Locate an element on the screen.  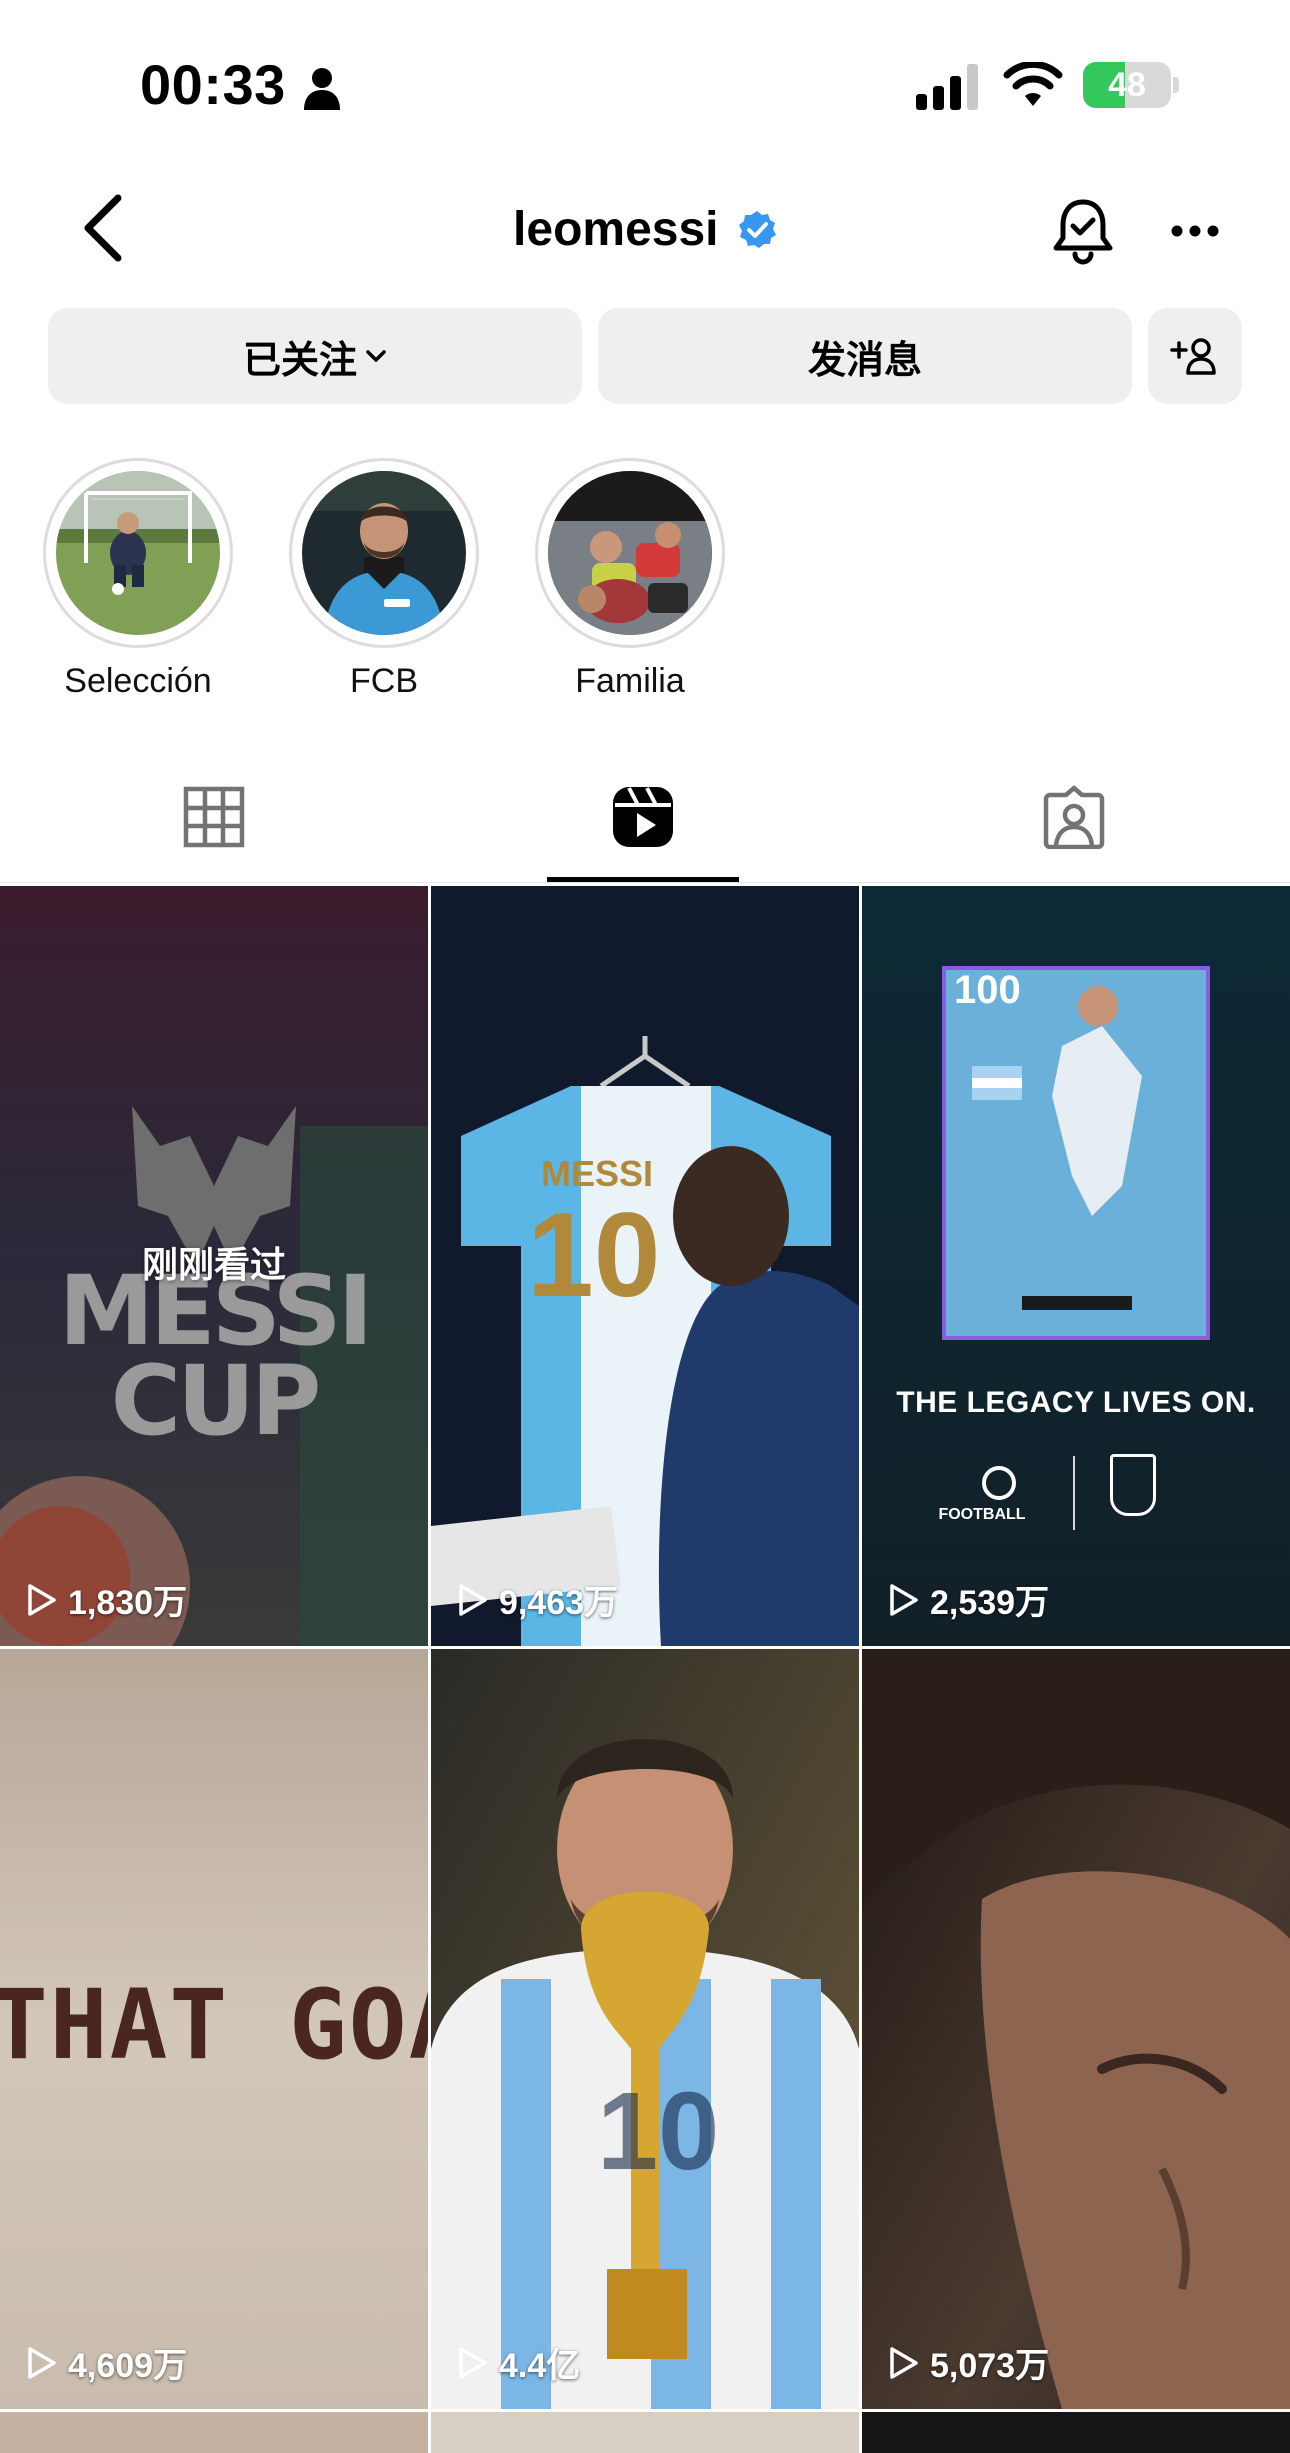
reel-tile: MESSI CUP 刚刚看过 1,830万 is located at coordinates (214, 1266).